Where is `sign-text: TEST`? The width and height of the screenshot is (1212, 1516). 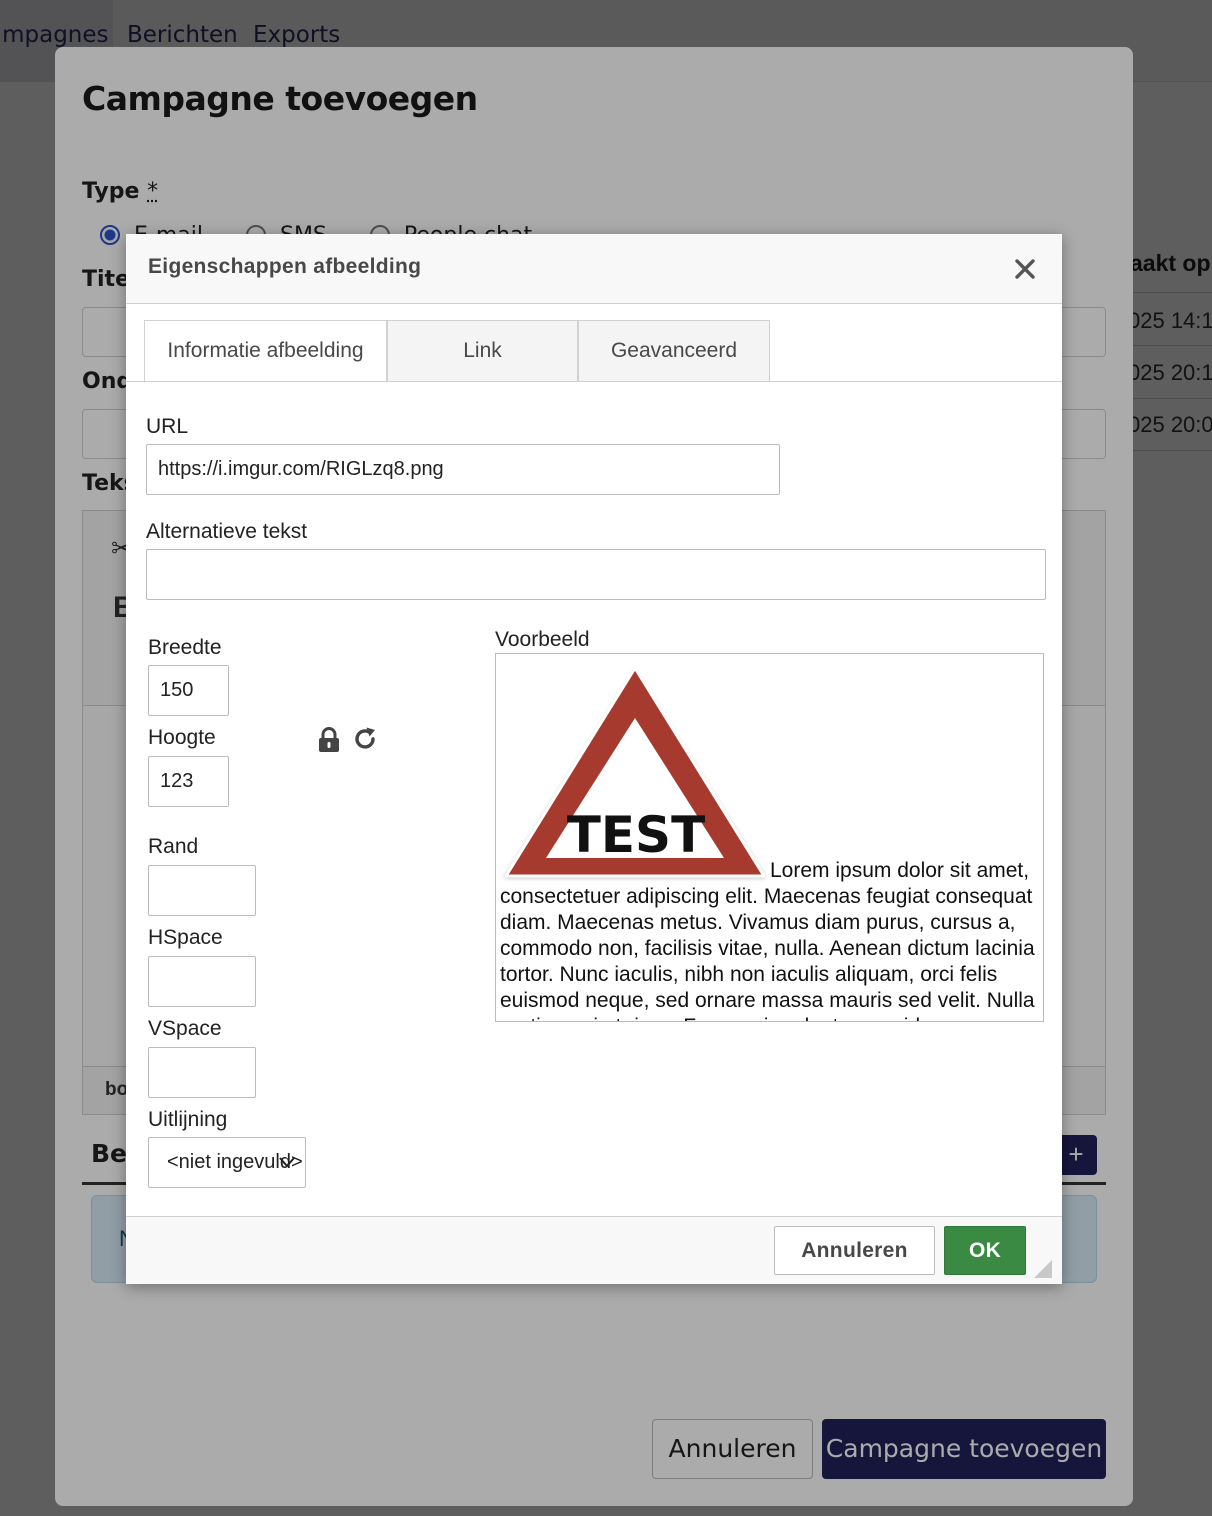
sign-text: TEST is located at coordinates (636, 835).